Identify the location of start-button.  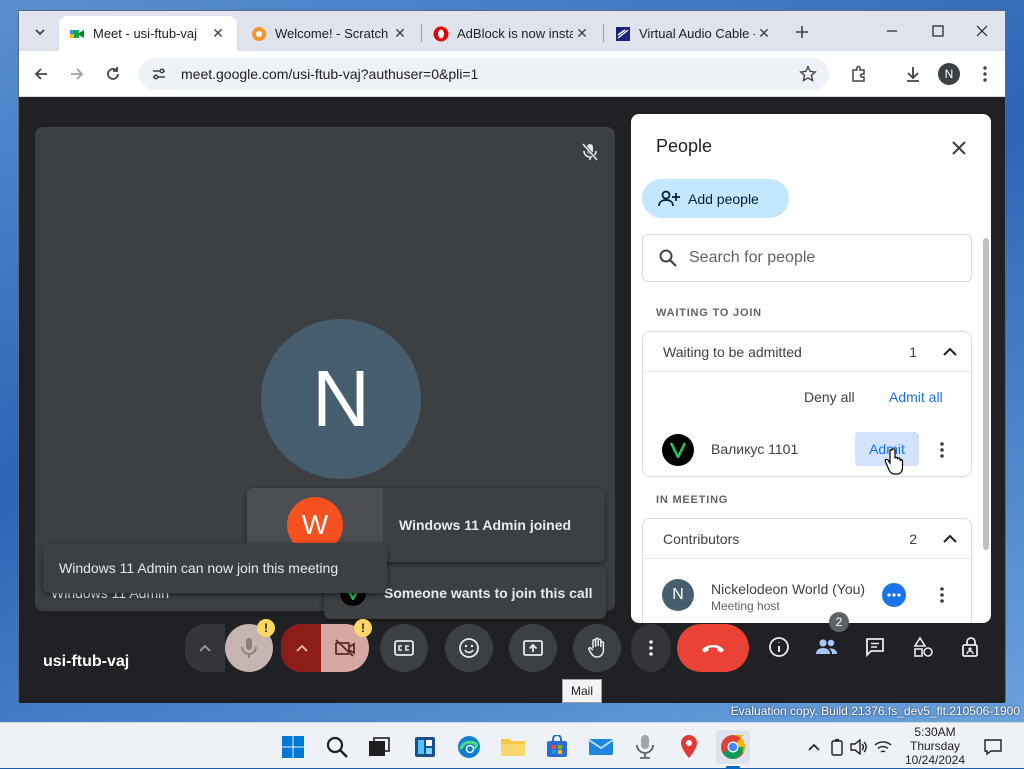
(293, 747).